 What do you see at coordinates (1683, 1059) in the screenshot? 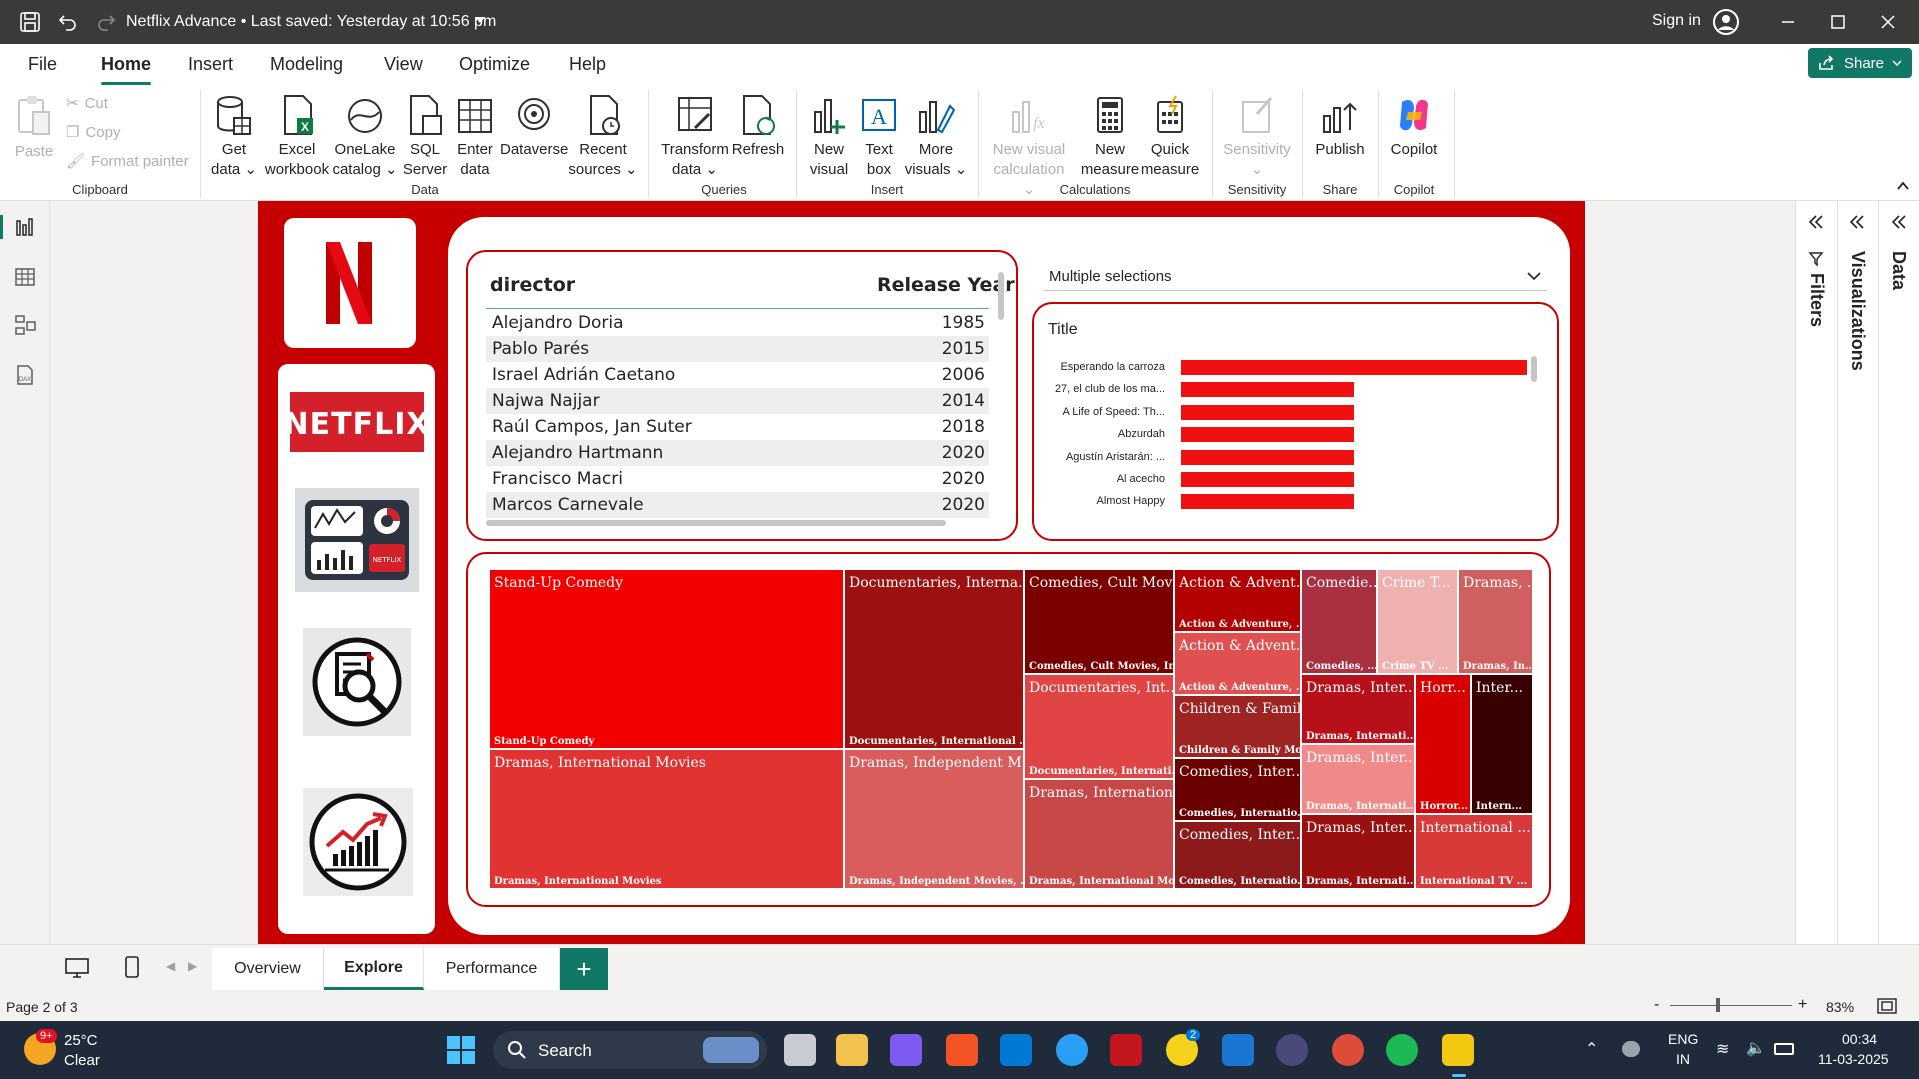
I see `region-indicator: IN` at bounding box center [1683, 1059].